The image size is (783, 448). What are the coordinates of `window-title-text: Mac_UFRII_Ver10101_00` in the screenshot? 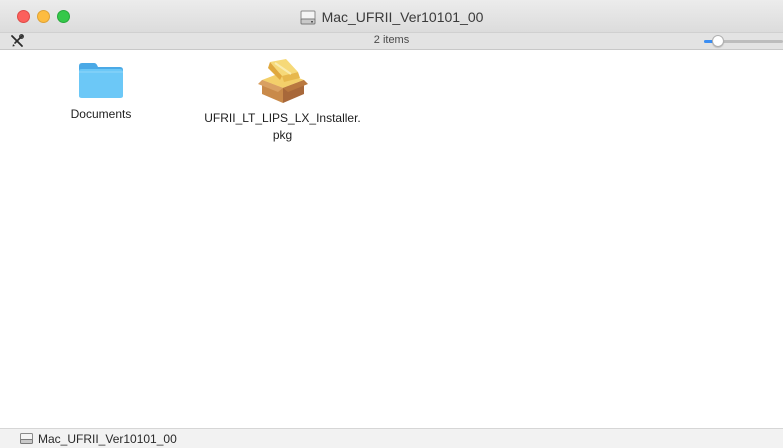 It's located at (402, 17).